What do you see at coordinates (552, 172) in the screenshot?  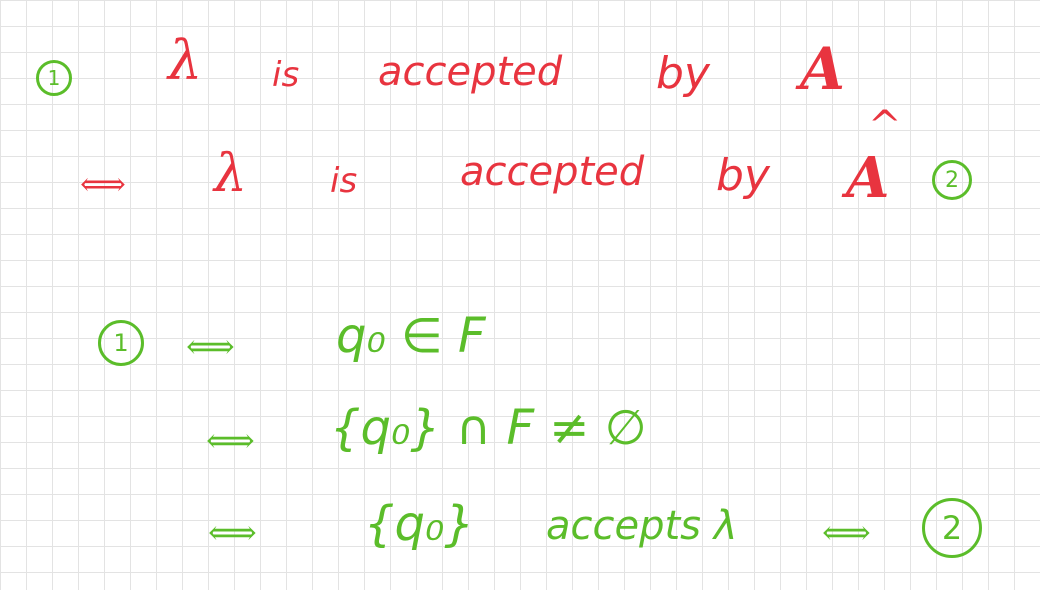 I see `word-accepted-line2: accepted` at bounding box center [552, 172].